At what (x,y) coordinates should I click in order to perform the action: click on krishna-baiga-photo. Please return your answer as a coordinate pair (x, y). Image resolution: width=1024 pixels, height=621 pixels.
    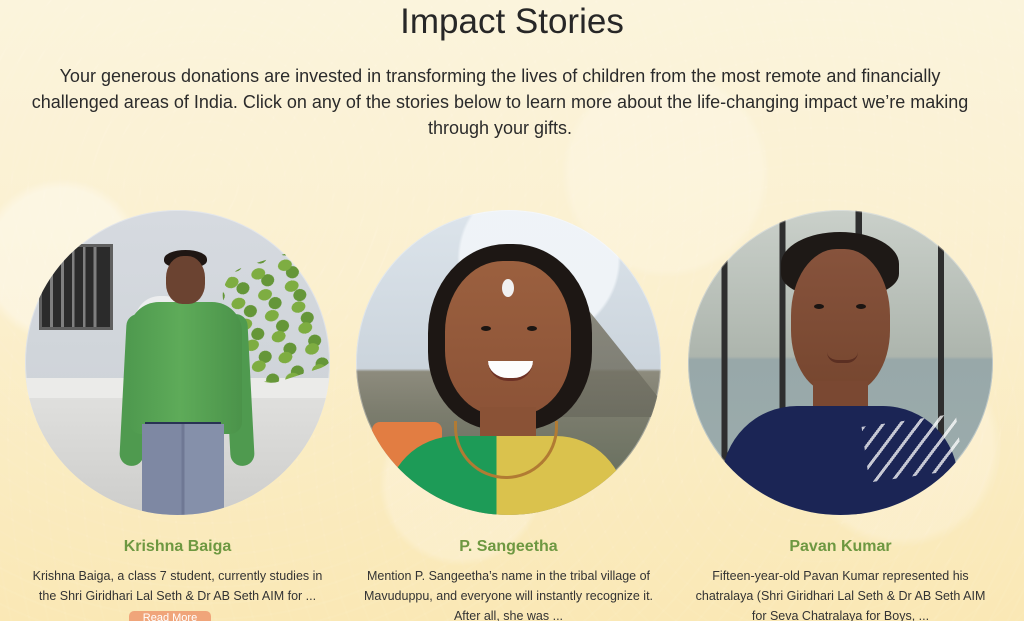
    Looking at the image, I should click on (177, 362).